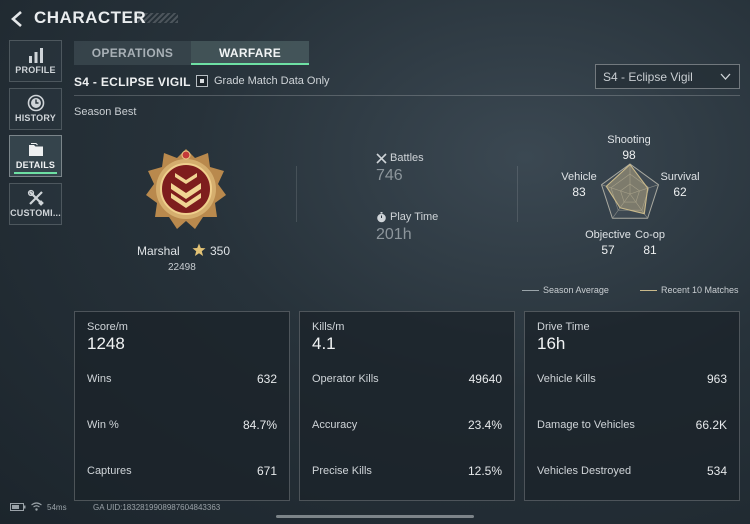 The image size is (750, 524). I want to click on battles-label: Battles, so click(407, 158).